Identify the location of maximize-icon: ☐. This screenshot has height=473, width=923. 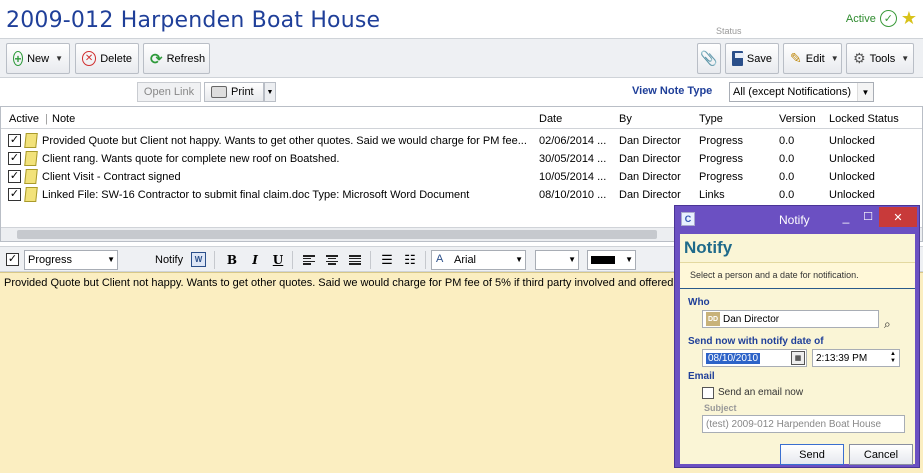
(868, 218).